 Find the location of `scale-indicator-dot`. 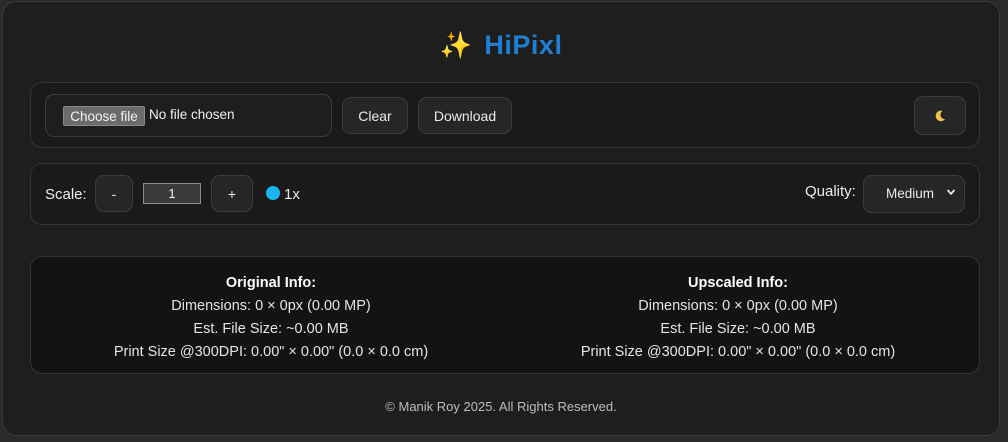

scale-indicator-dot is located at coordinates (273, 193).